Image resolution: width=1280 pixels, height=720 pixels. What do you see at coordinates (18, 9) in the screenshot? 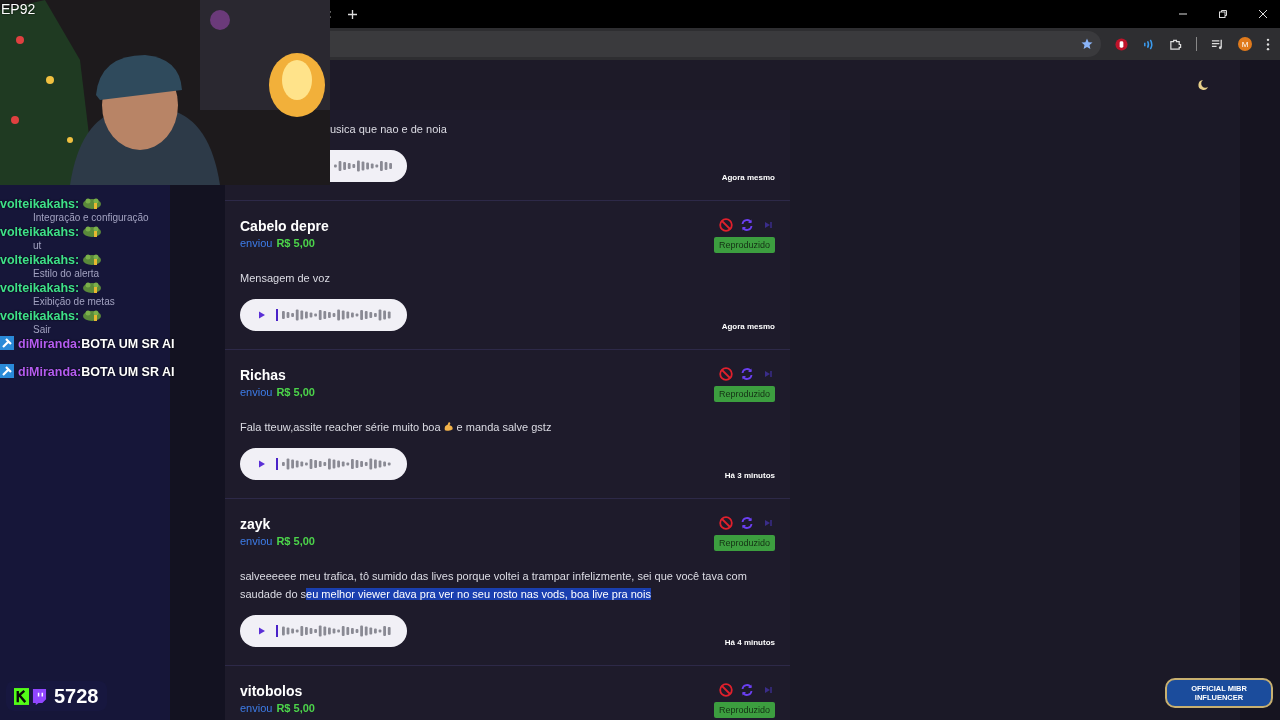
I see `episode-label: EP92` at bounding box center [18, 9].